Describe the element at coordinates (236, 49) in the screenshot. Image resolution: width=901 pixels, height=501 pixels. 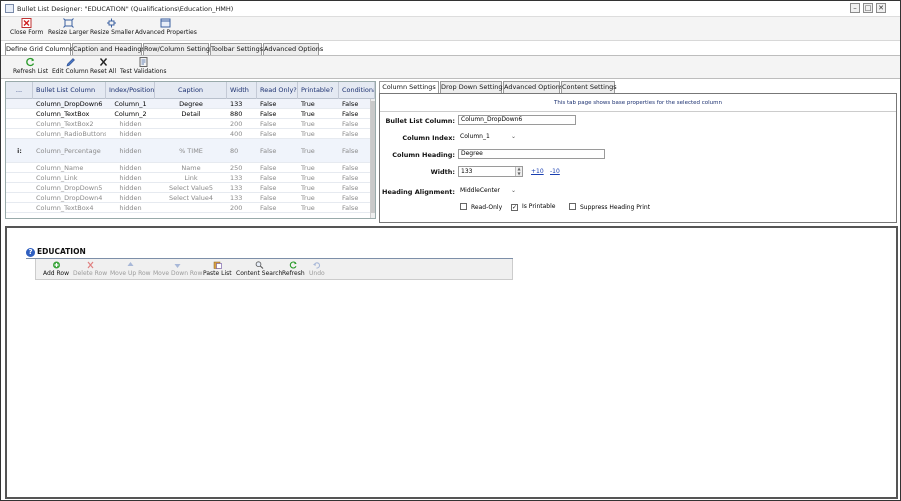
I see `tab-toolbar-settings: Toolbar Settings` at that location.